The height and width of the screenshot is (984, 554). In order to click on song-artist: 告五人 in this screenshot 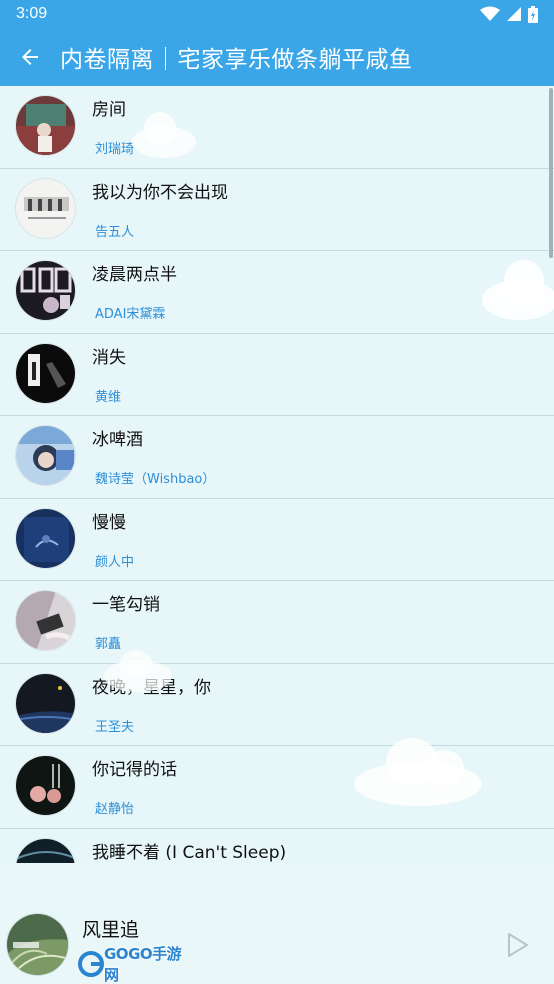, I will do `click(115, 232)`.